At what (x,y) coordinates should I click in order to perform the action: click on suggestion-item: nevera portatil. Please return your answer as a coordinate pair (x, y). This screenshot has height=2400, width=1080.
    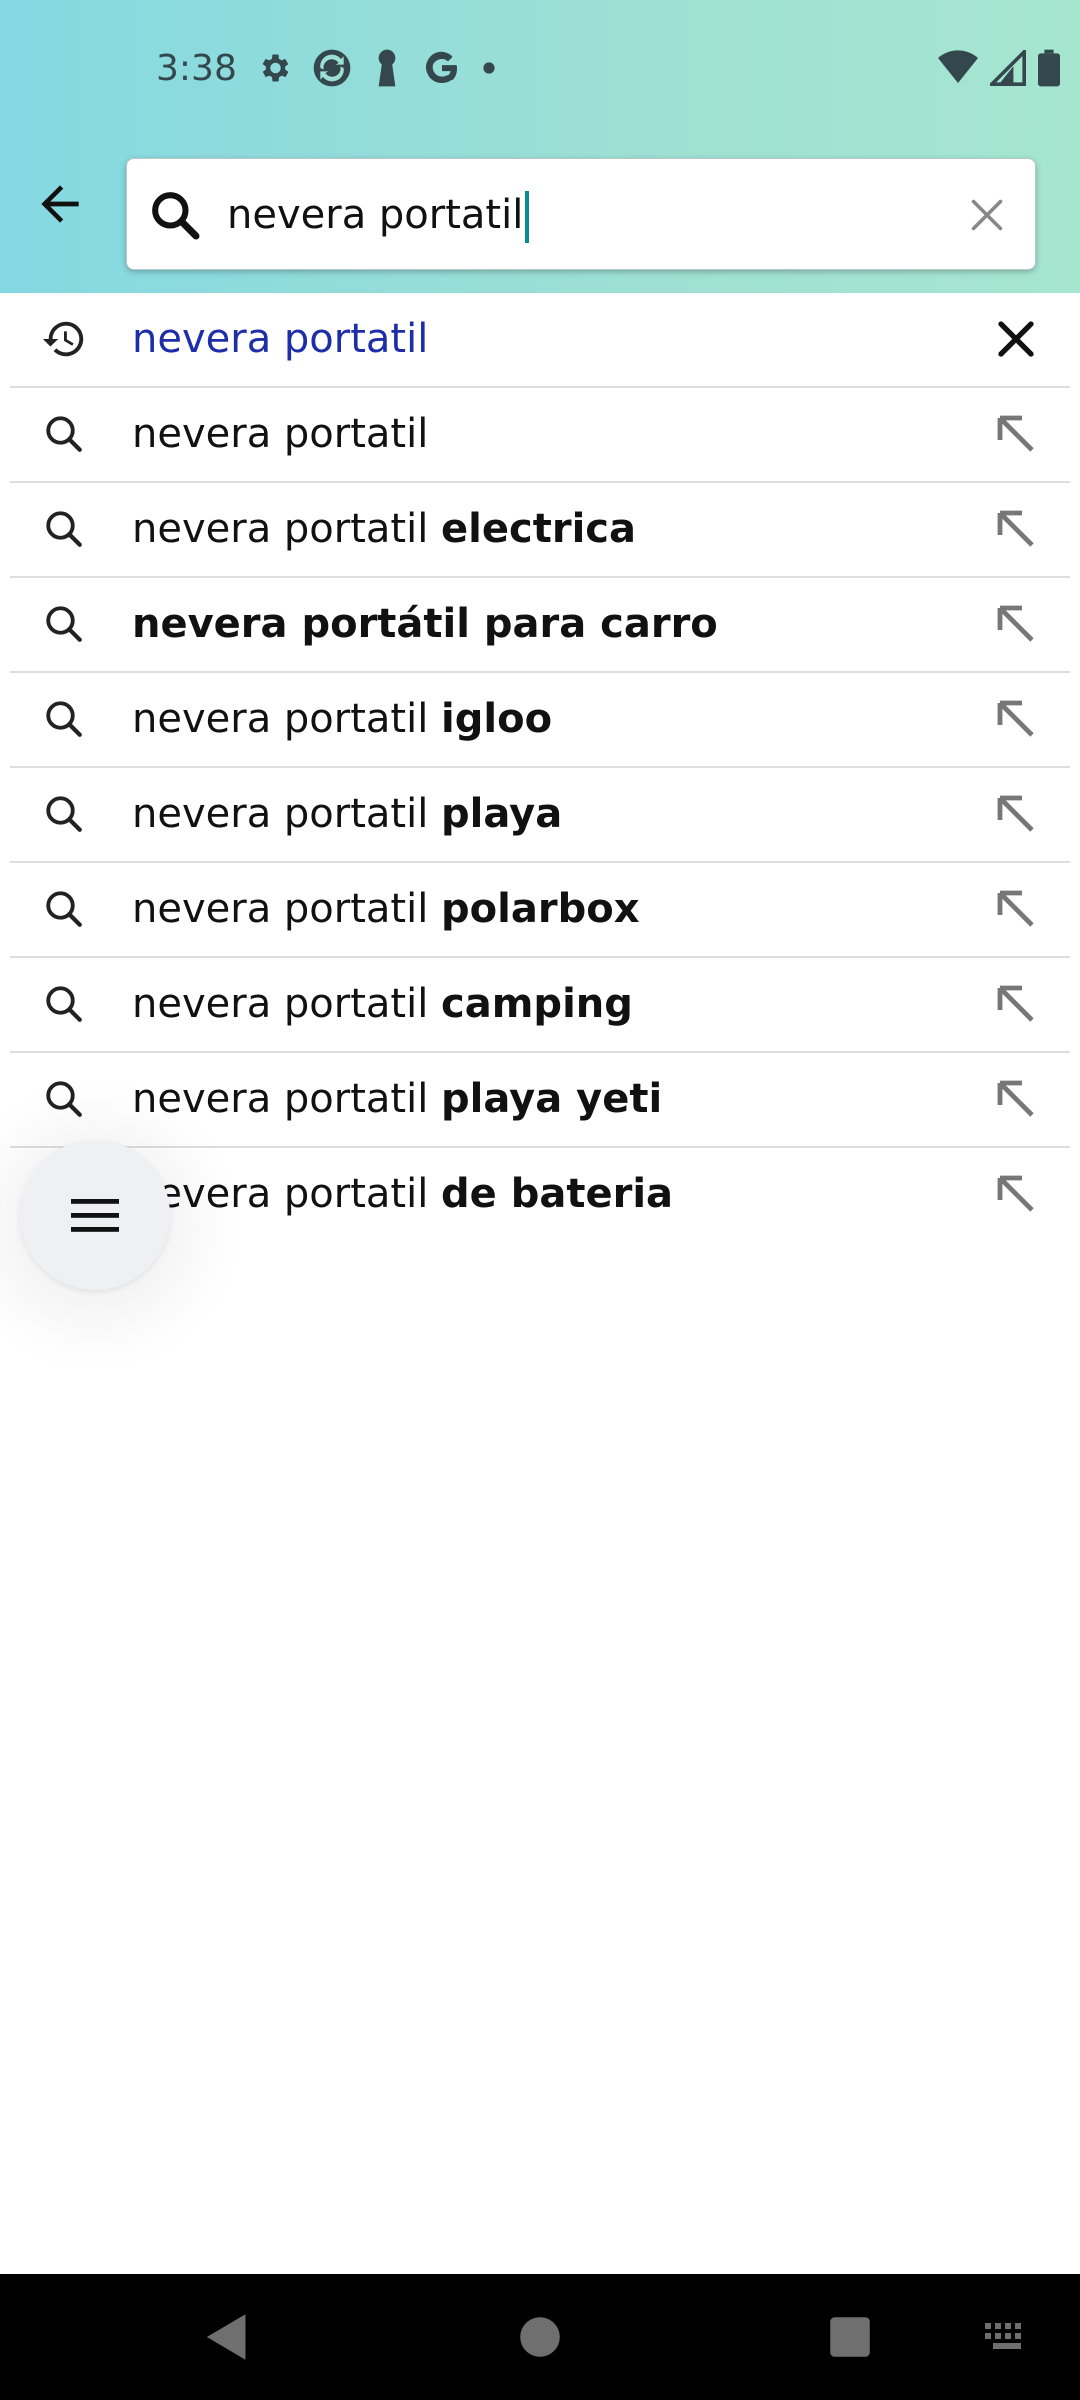
    Looking at the image, I should click on (540, 435).